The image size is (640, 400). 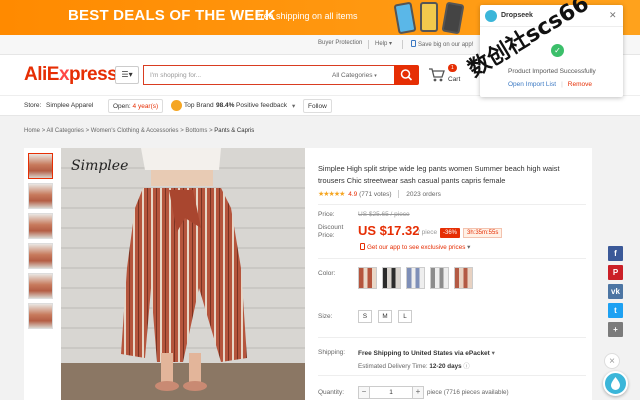 I want to click on quantity-availability: piece (7716 pieces available), so click(x=468, y=392).